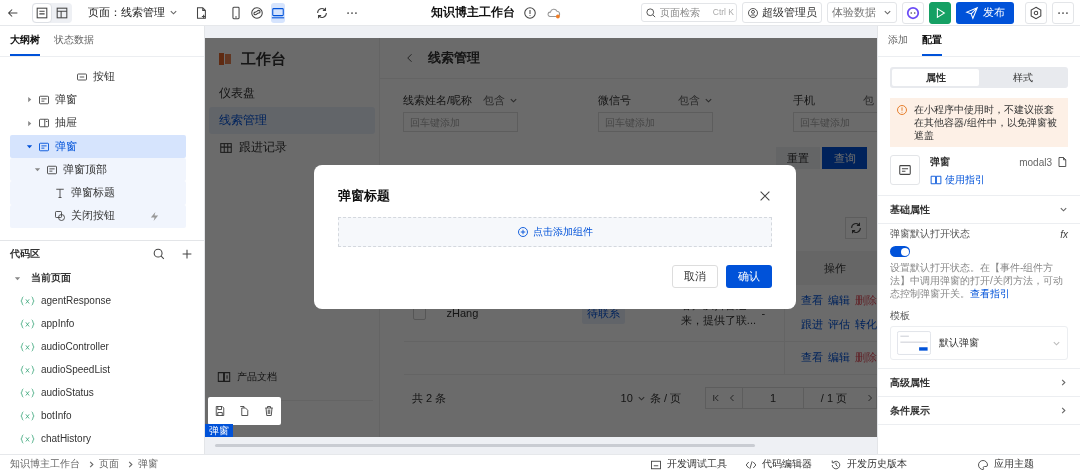 This screenshot has height=474, width=1080. I want to click on code-editor-button: 代码编辑器, so click(778, 464).